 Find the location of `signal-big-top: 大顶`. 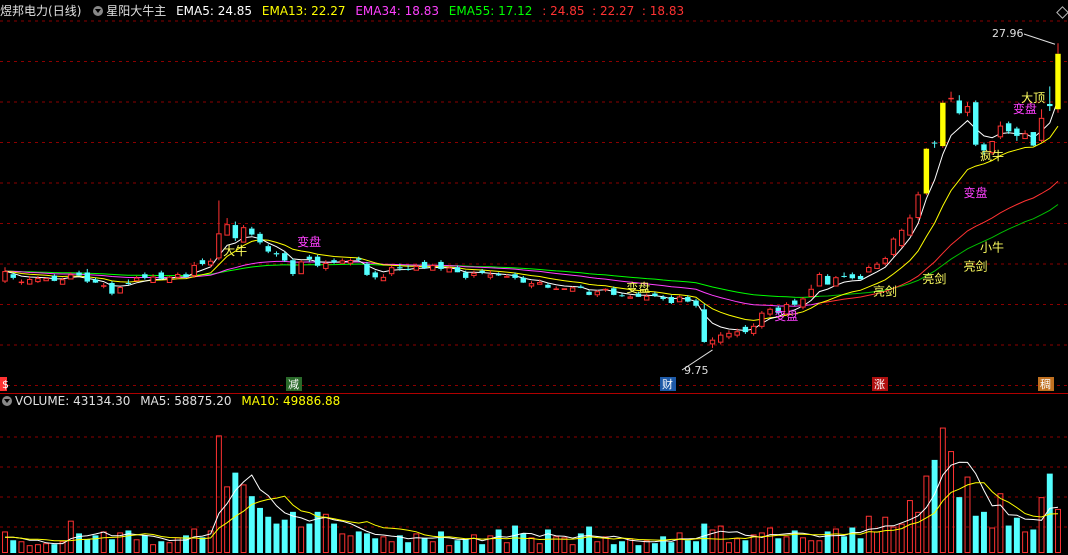

signal-big-top: 大顶 is located at coordinates (1033, 98).